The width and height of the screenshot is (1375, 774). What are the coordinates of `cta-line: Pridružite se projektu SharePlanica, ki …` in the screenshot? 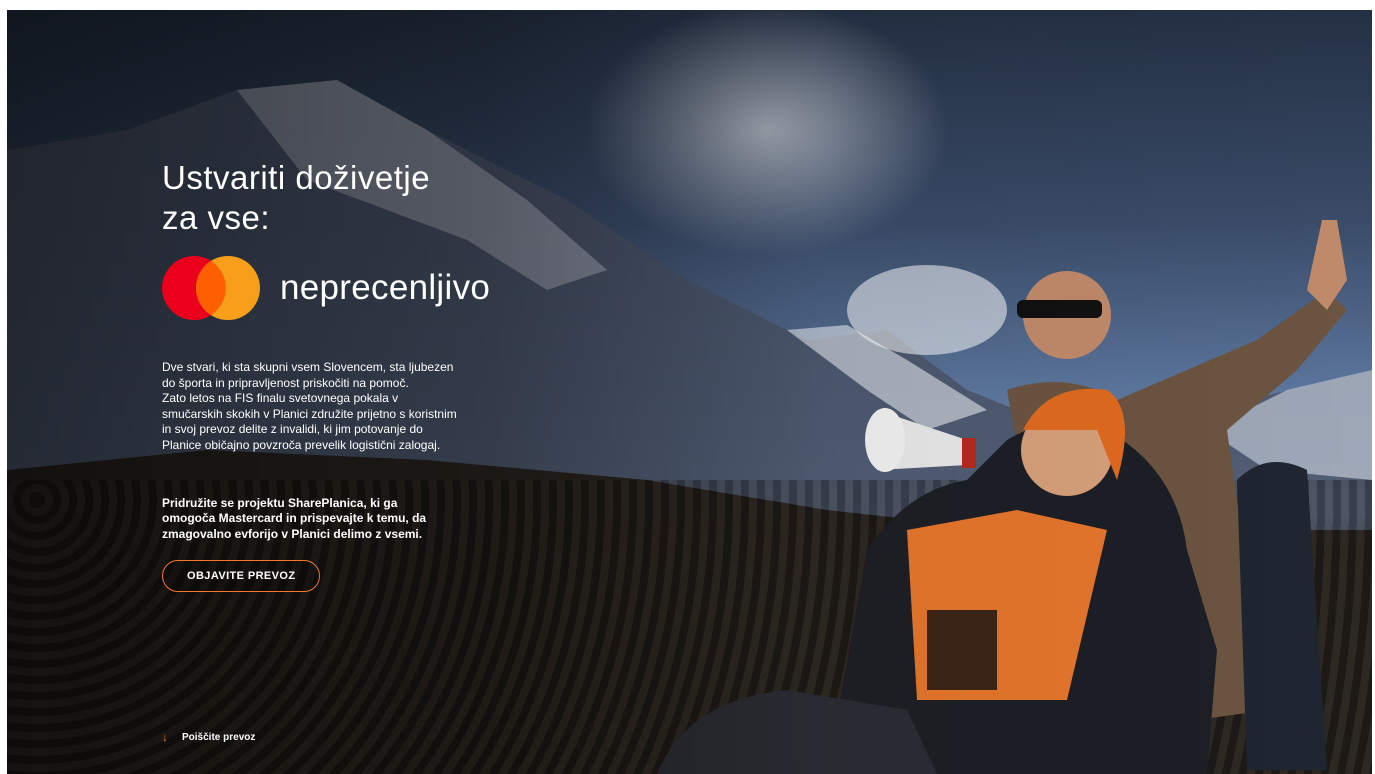 It's located at (280, 502).